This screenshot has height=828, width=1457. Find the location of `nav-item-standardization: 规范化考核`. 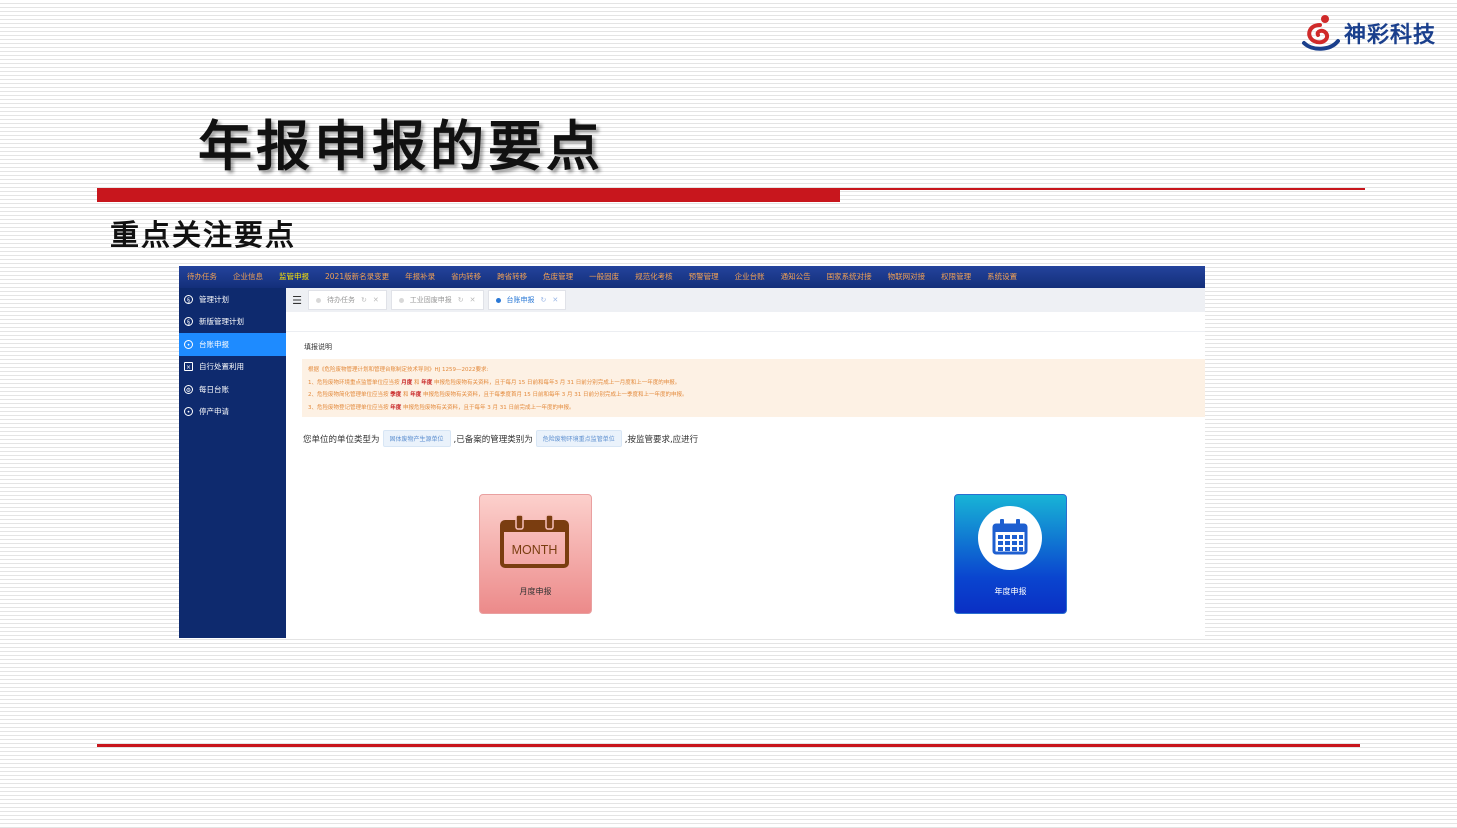

nav-item-standardization: 规范化考核 is located at coordinates (654, 277).